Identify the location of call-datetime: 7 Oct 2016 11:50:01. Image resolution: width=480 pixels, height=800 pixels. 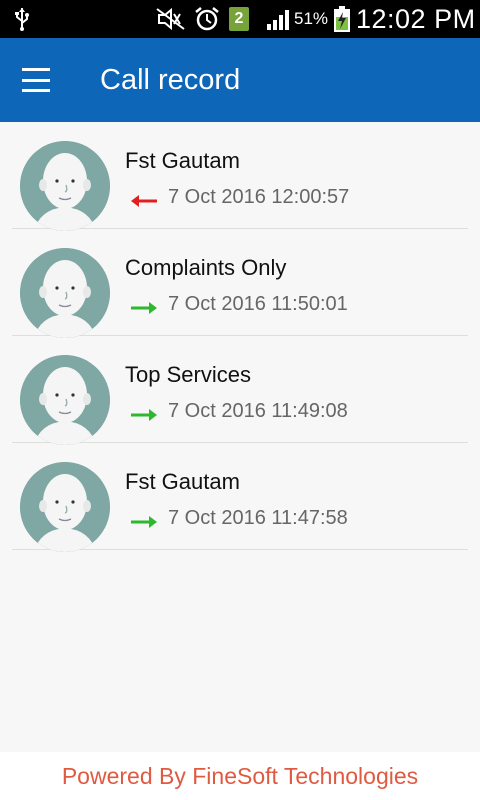
(258, 304).